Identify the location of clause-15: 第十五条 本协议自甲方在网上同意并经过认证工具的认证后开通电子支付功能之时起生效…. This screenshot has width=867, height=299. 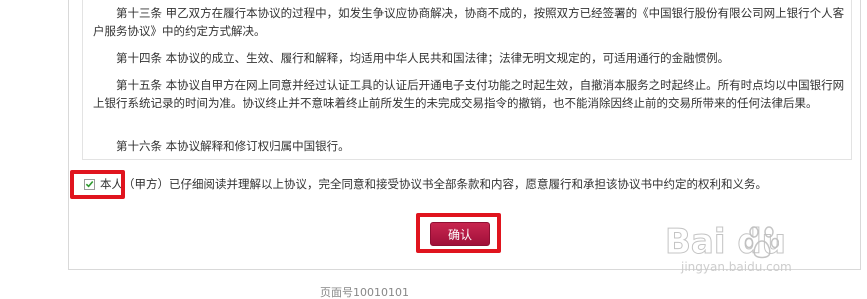
(469, 93).